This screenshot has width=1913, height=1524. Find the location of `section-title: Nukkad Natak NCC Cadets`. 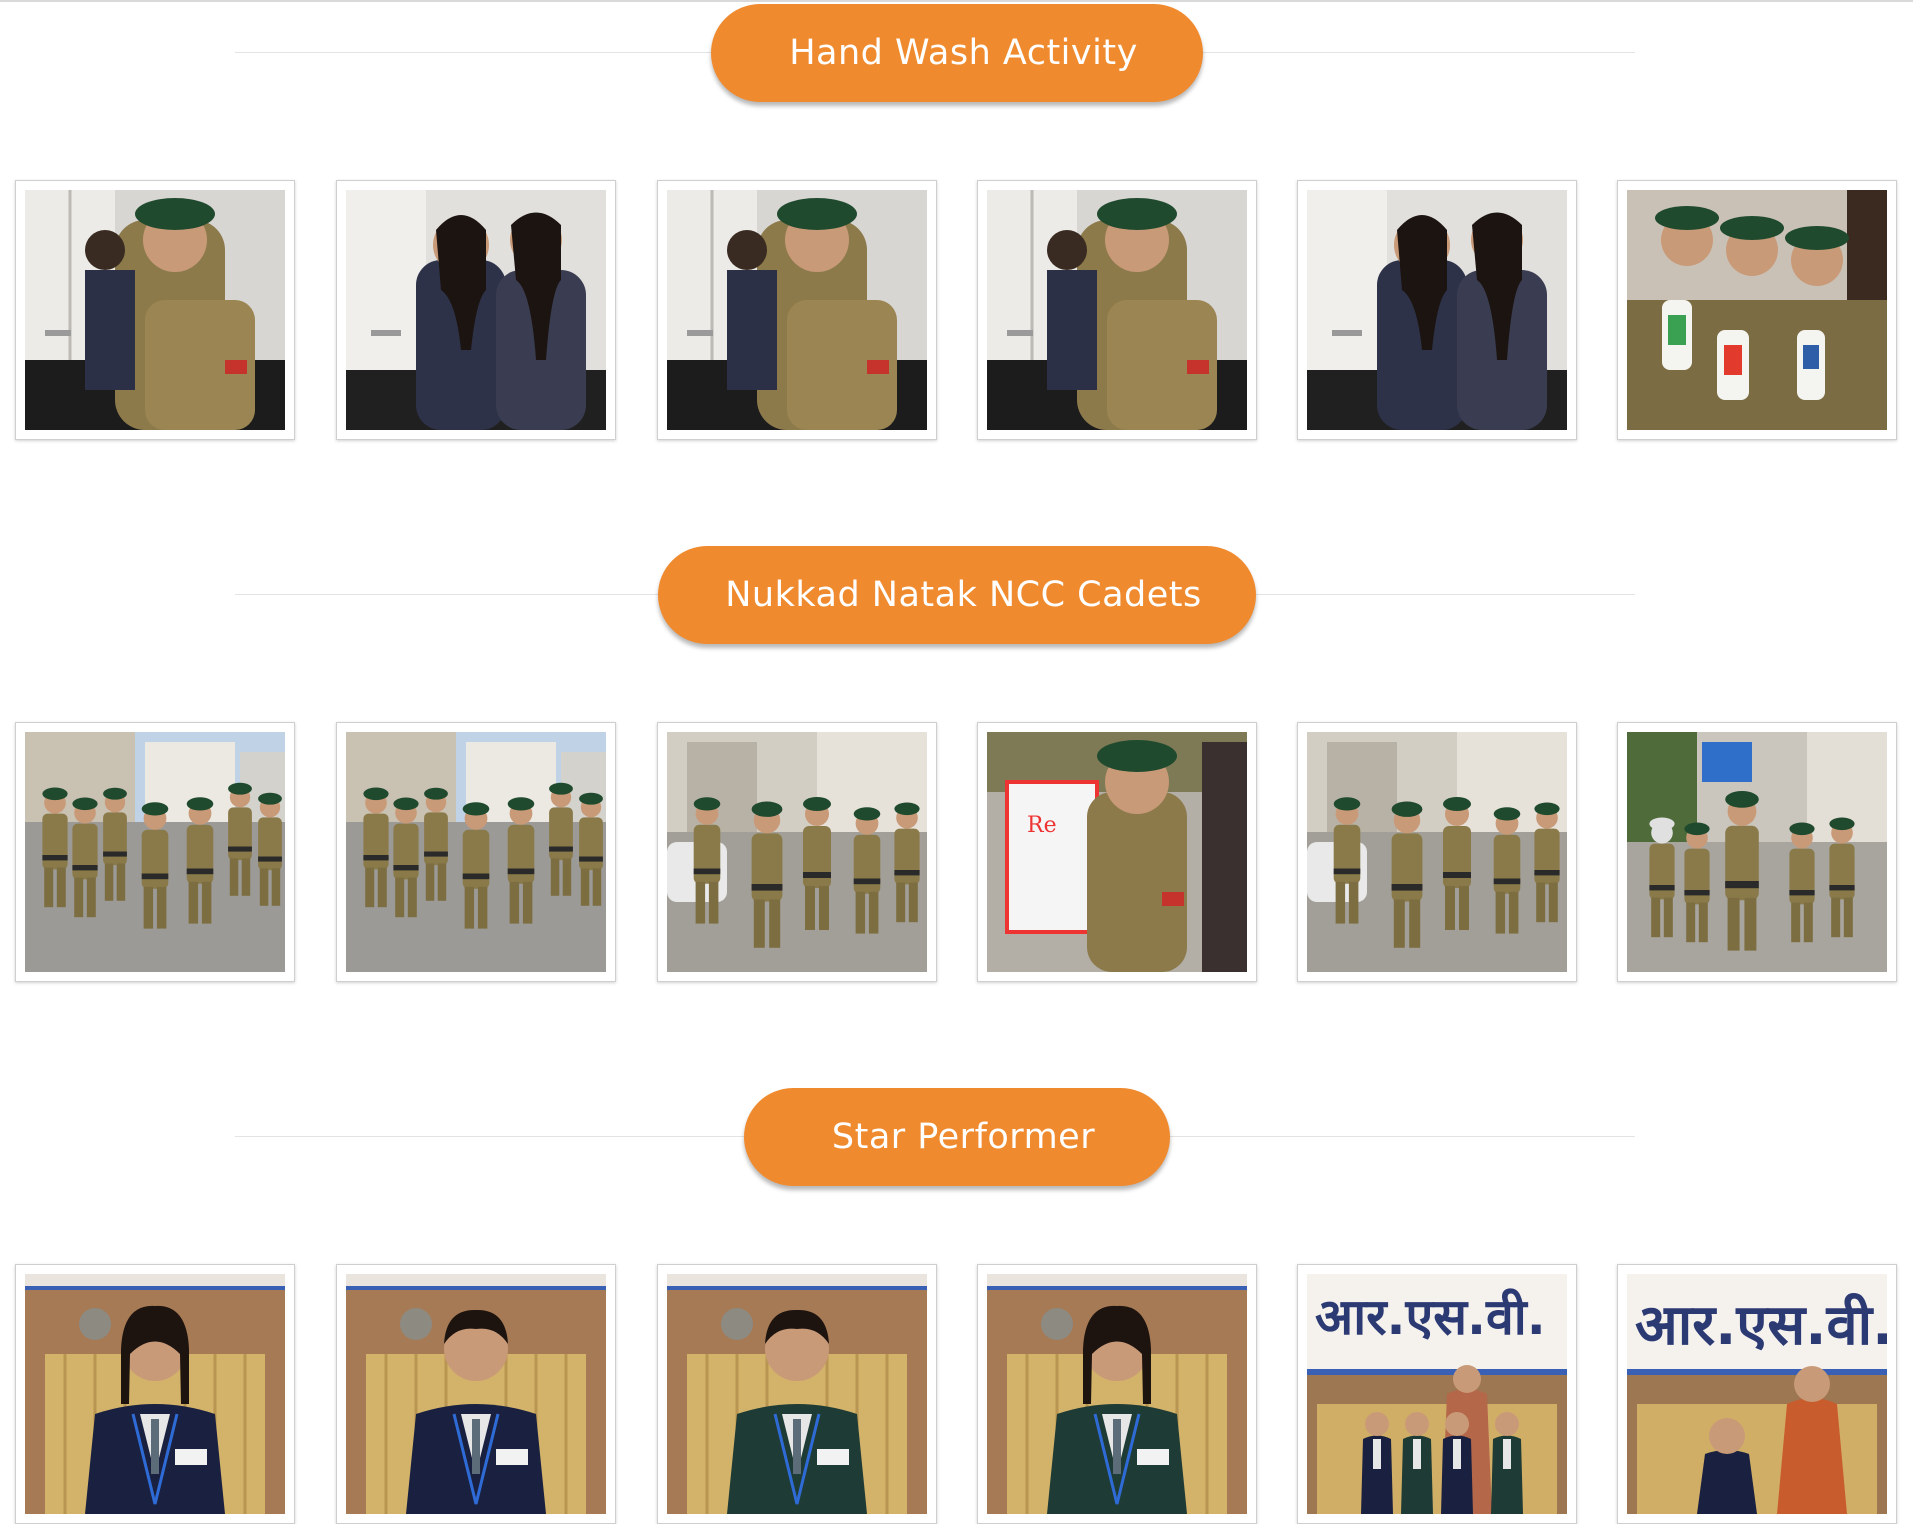

section-title: Nukkad Natak NCC Cadets is located at coordinates (963, 595).